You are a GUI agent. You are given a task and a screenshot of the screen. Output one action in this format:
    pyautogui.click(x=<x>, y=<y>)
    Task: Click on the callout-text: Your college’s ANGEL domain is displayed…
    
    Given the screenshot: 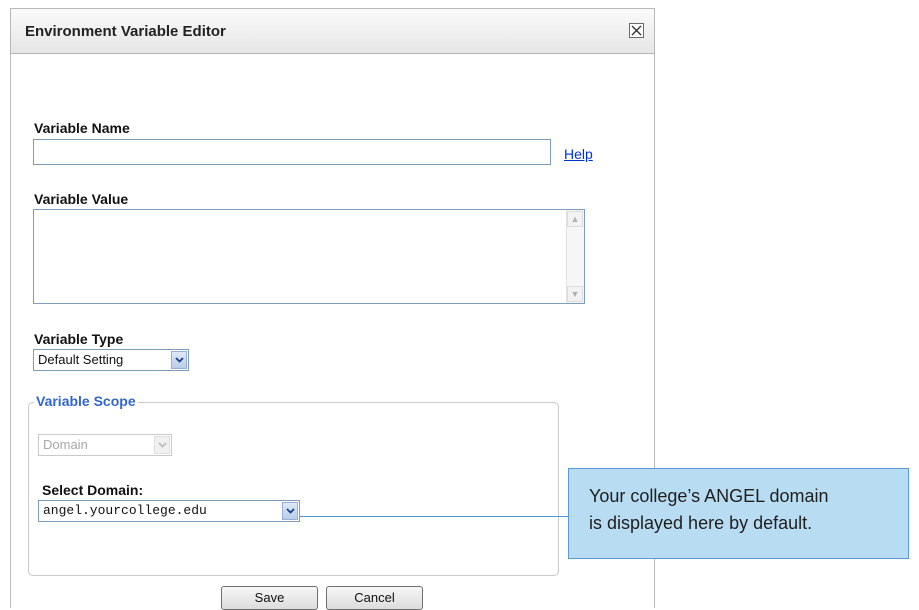 What is the action you would take?
    pyautogui.click(x=744, y=510)
    